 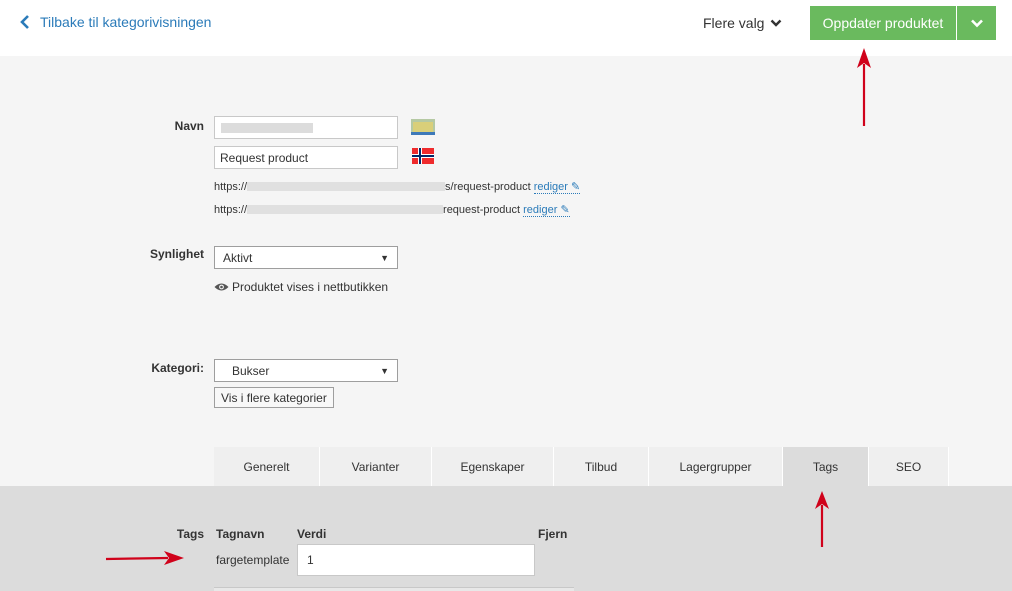 I want to click on product-url-1: https:// s/request-product rediger ✎, so click(x=397, y=187).